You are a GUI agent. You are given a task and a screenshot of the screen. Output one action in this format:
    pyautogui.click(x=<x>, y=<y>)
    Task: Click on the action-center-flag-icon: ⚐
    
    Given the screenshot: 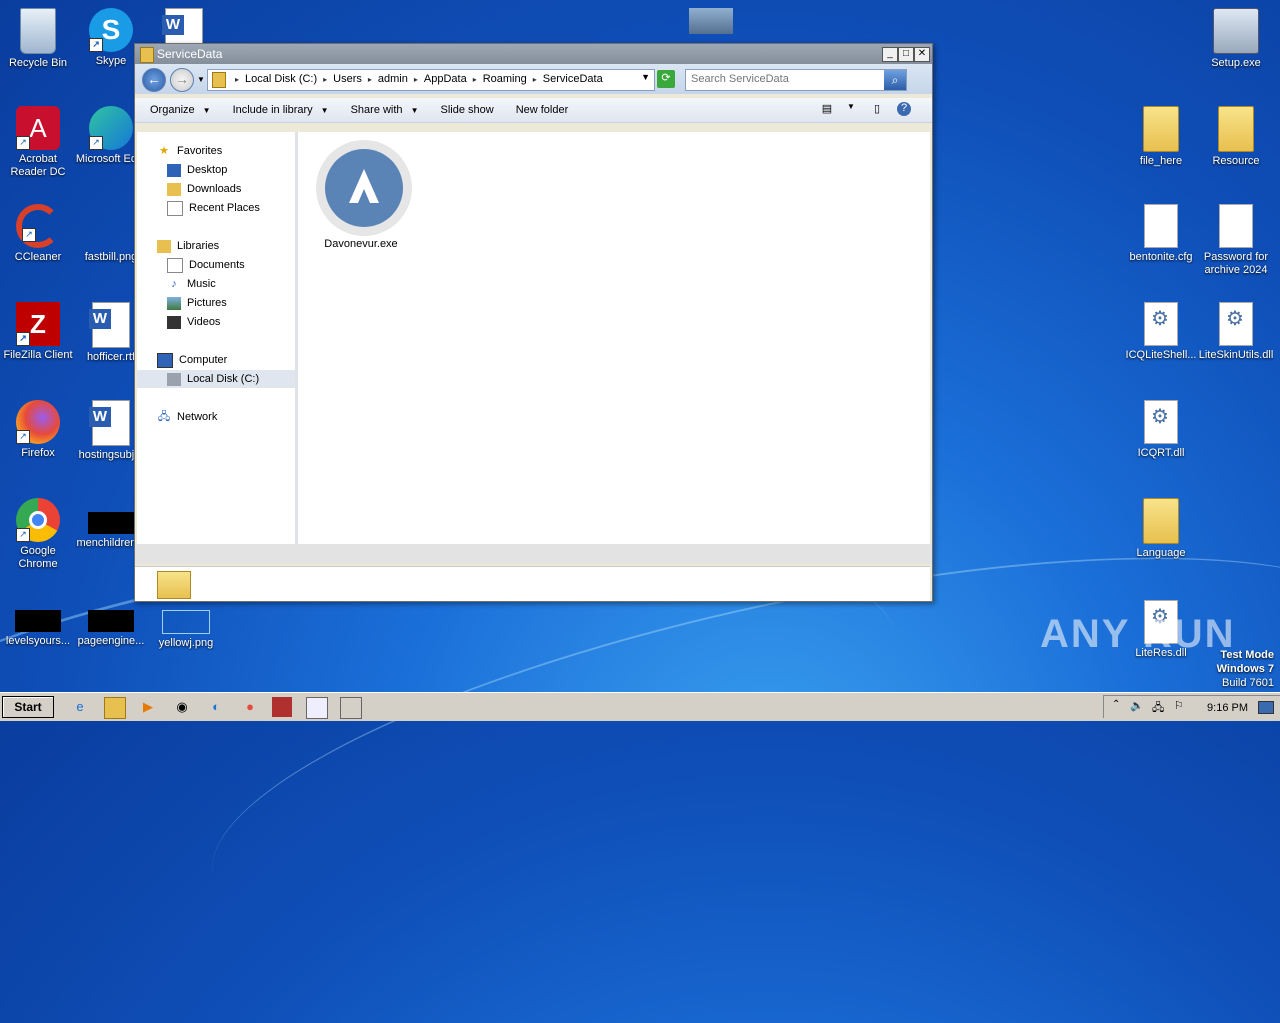 What is the action you would take?
    pyautogui.click(x=1179, y=705)
    